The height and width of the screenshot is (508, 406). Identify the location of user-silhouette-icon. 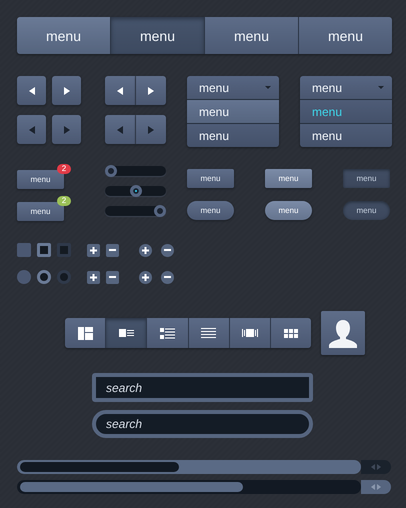
(343, 333).